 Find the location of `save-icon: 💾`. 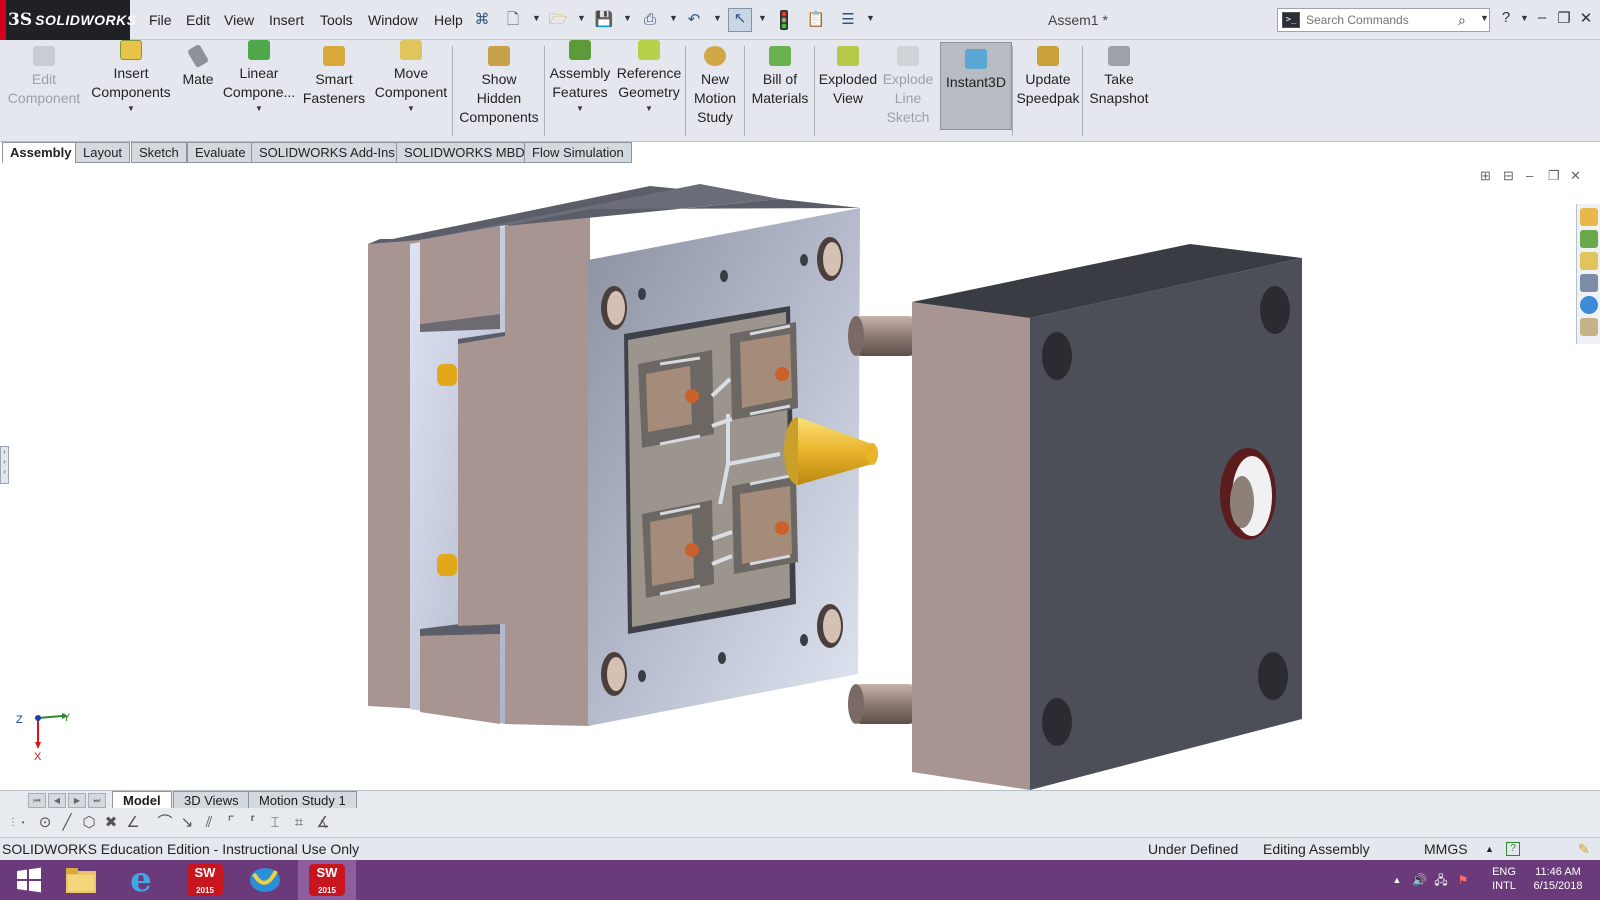

save-icon: 💾 is located at coordinates (604, 20).